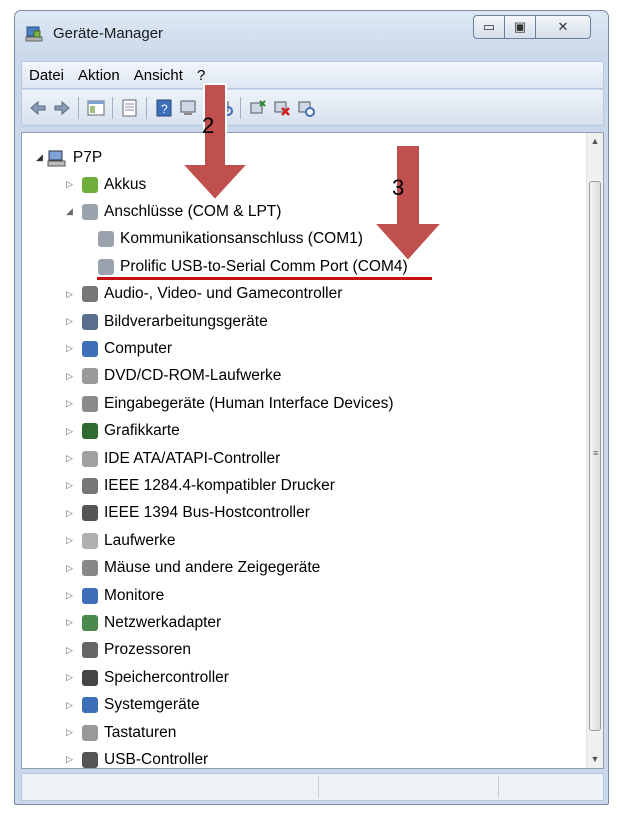  What do you see at coordinates (249, 403) in the screenshot?
I see `tree-category-label: Eingabegeräte (Human Interface Devices)` at bounding box center [249, 403].